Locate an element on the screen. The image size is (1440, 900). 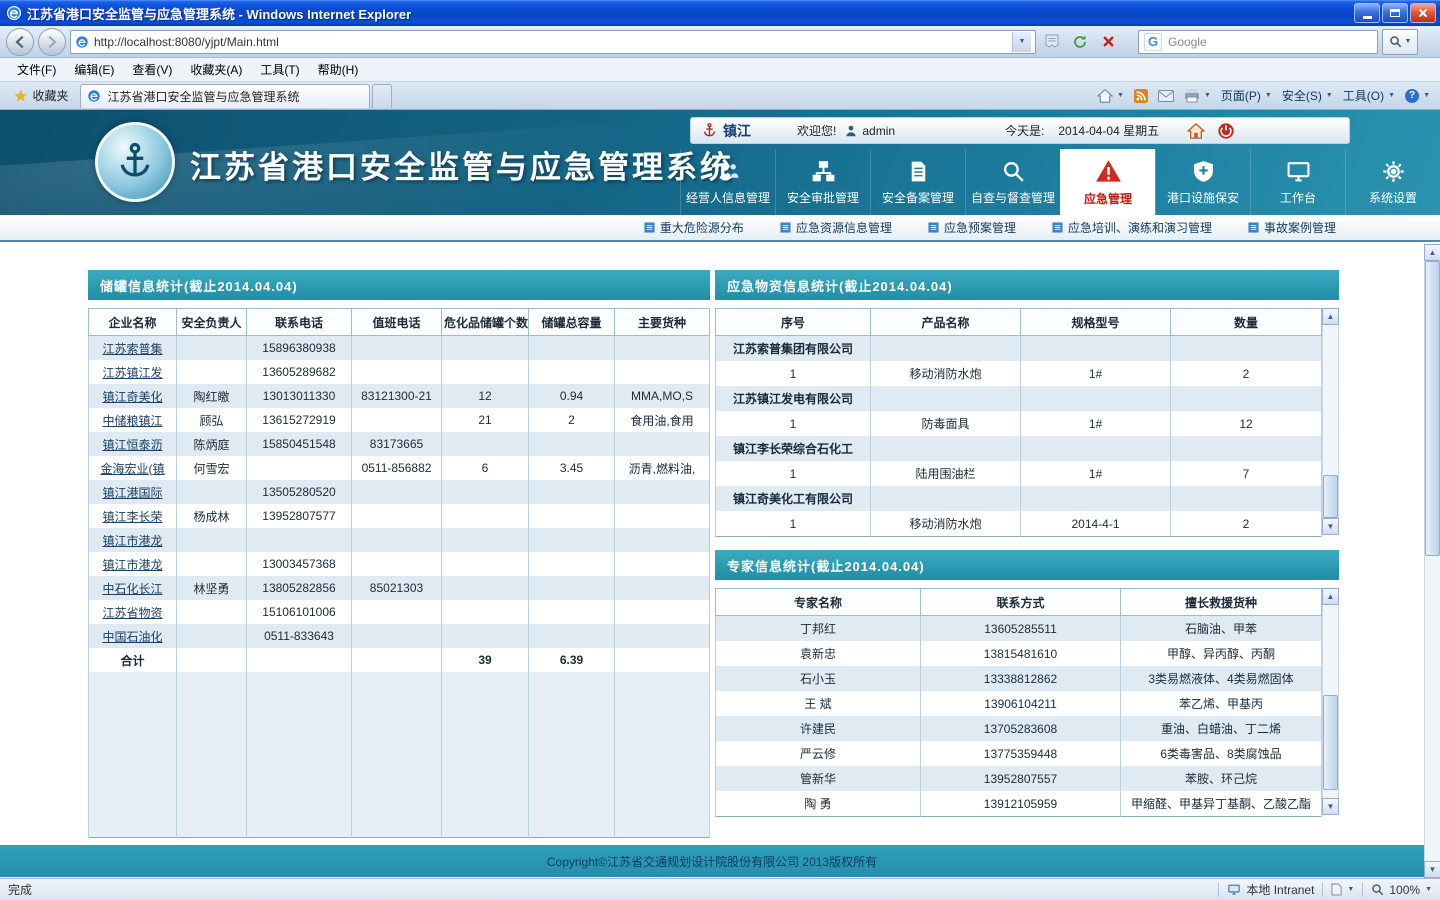
safety-menu-button: 安全(S) ▼ is located at coordinates (1307, 95).